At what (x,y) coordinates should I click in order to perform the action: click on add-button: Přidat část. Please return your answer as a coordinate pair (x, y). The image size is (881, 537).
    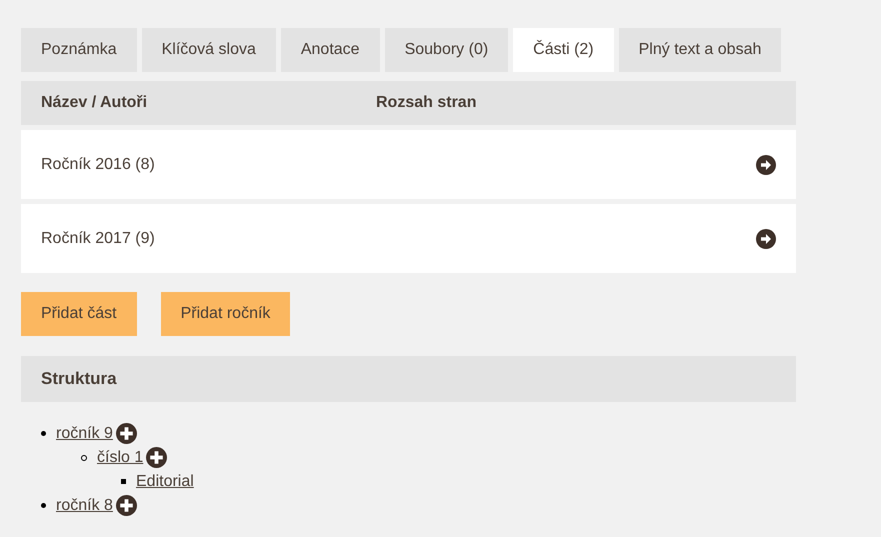
    Looking at the image, I should click on (79, 314).